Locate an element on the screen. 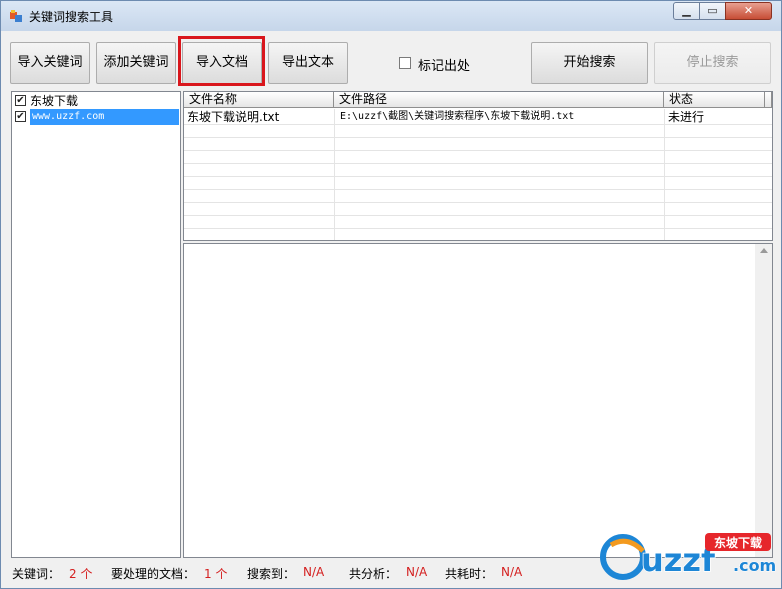 The width and height of the screenshot is (782, 589). analyzed-label: 共分析： is located at coordinates (373, 574).